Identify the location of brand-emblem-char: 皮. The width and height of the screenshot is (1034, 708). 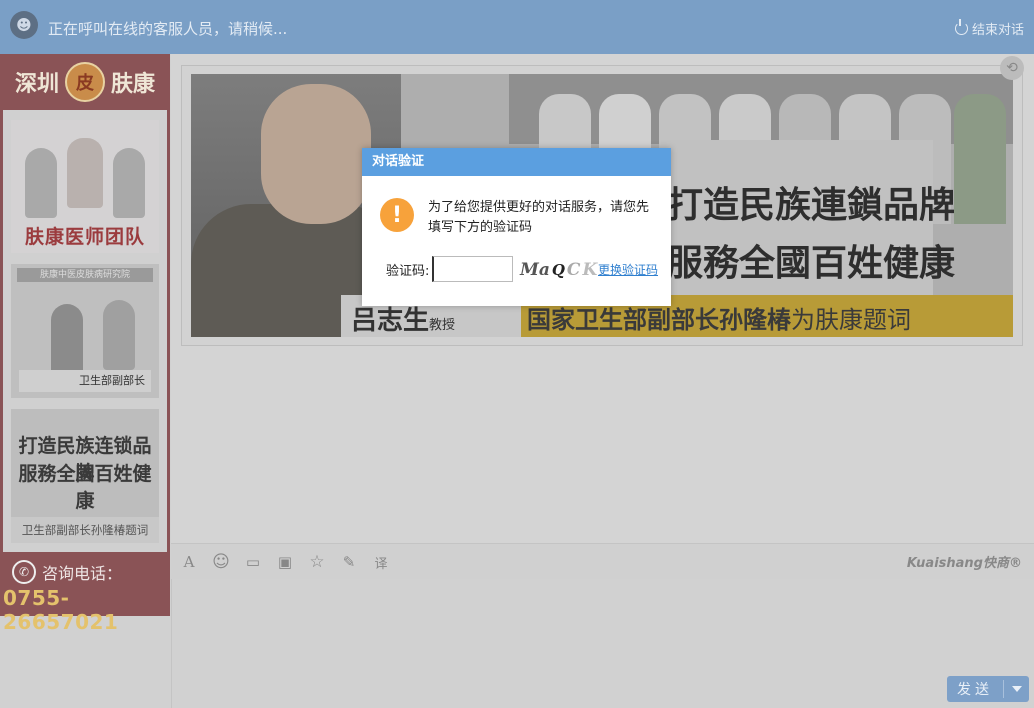
(85, 83).